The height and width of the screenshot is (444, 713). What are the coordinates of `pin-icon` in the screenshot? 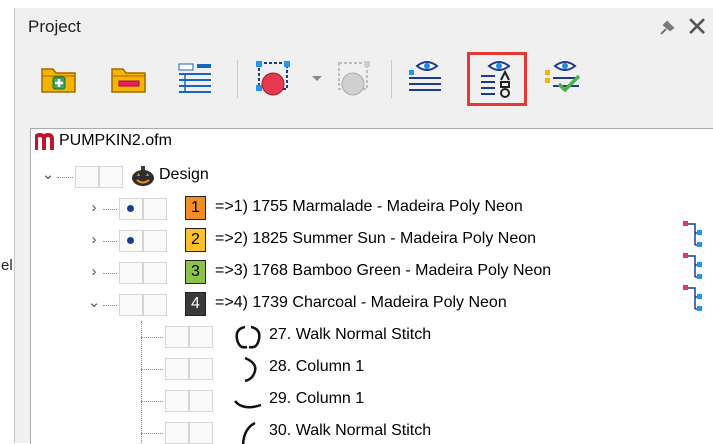 It's located at (667, 28).